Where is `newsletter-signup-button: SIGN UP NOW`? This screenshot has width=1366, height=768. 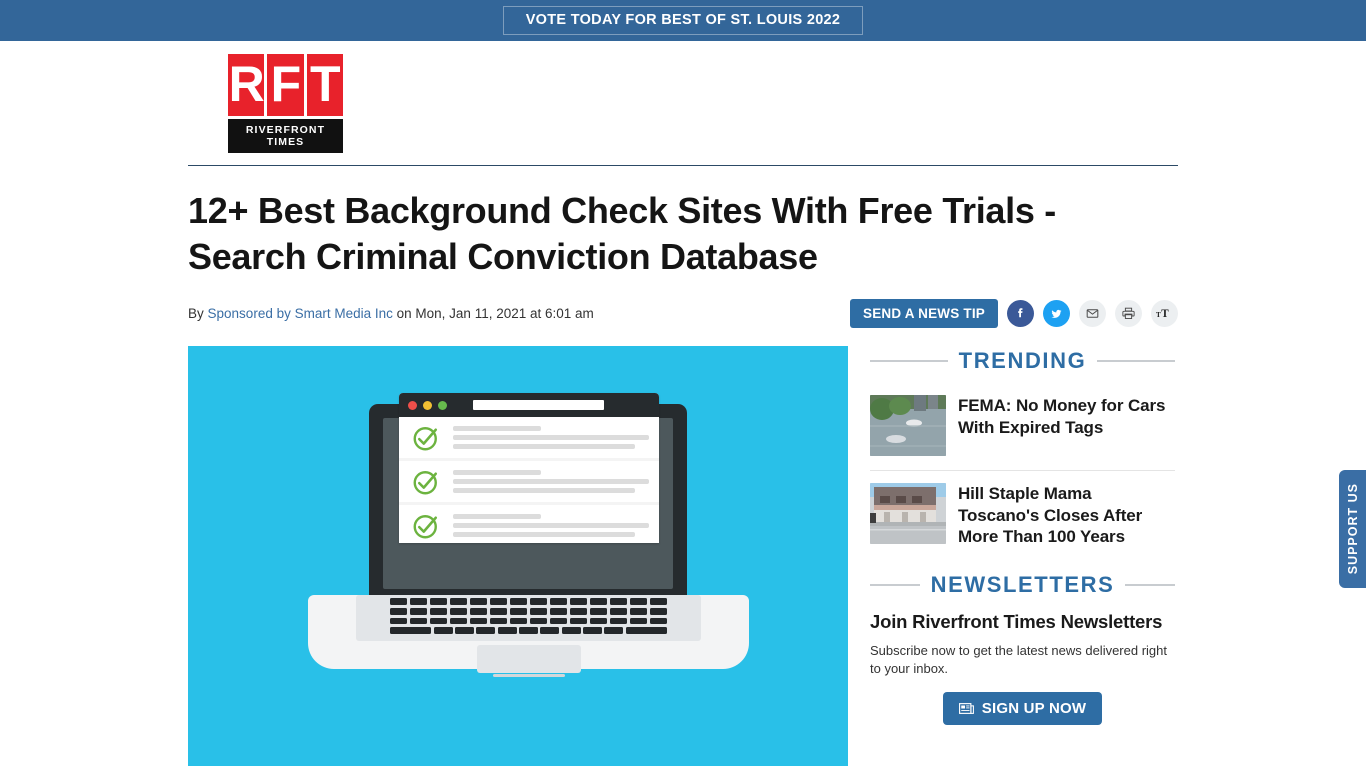
newsletter-signup-button: SIGN UP NOW is located at coordinates (1022, 708).